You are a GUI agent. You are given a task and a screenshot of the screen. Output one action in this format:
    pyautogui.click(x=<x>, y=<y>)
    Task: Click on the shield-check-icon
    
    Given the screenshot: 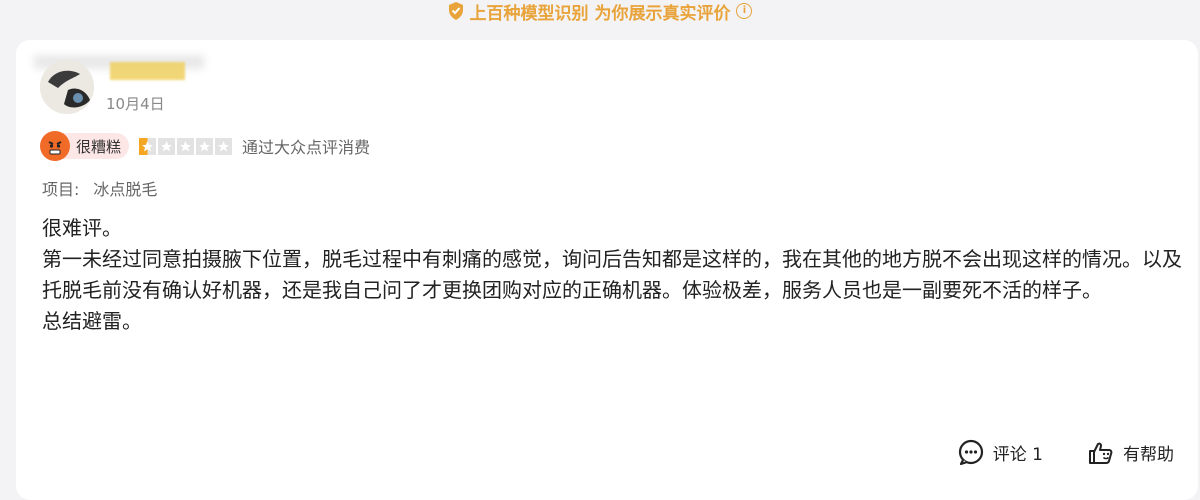 What is the action you would take?
    pyautogui.click(x=455, y=11)
    